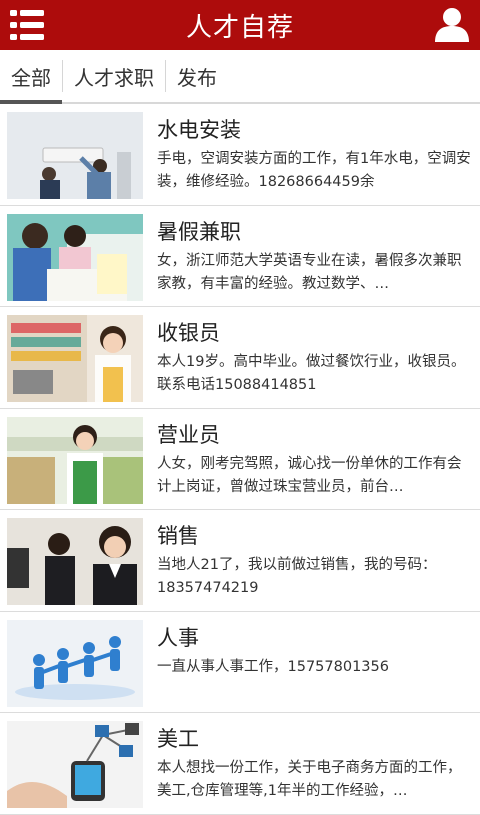  I want to click on list-item: 人事 一直从事人事工作，15757801356, so click(240, 662).